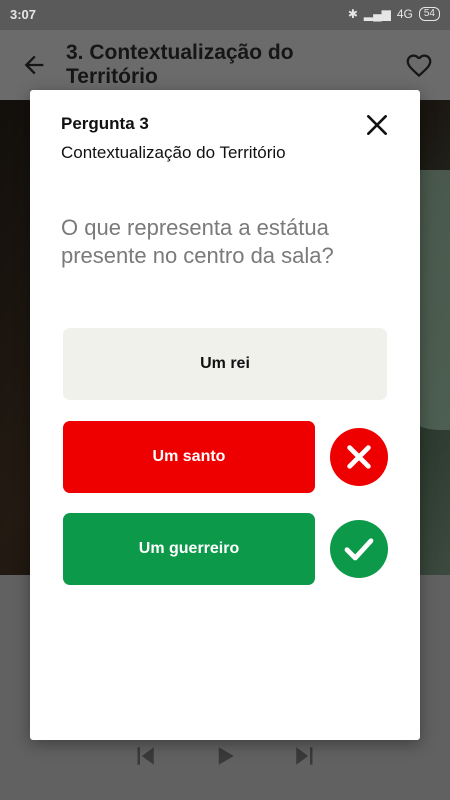  What do you see at coordinates (173, 152) in the screenshot?
I see `question-category: Contextualização do Território` at bounding box center [173, 152].